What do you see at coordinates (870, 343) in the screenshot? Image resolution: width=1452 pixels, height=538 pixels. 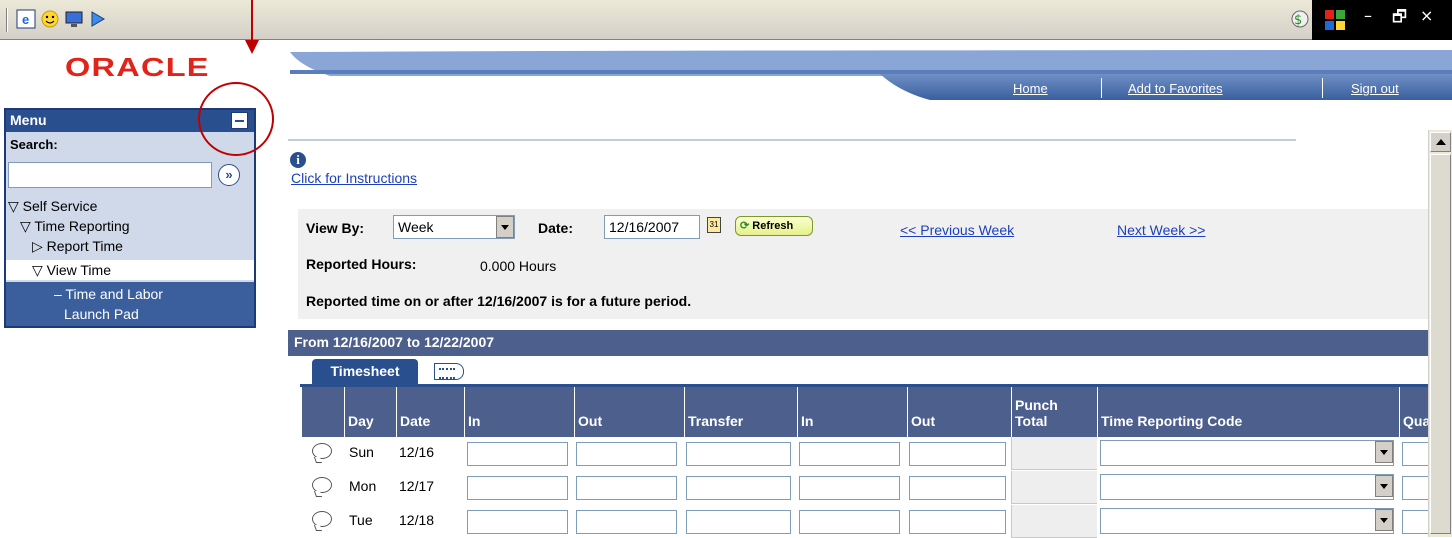 I see `date-range-bar: From 12/16/2007 to 12/22/2007` at bounding box center [870, 343].